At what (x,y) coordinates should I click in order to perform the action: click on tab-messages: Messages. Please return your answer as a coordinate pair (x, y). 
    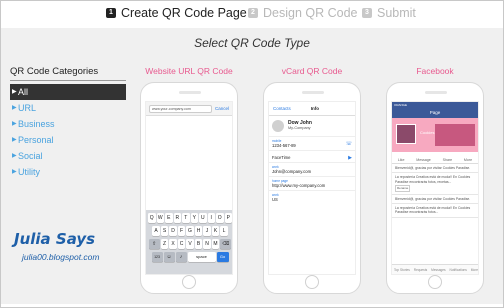
    Looking at the image, I should click on (438, 269).